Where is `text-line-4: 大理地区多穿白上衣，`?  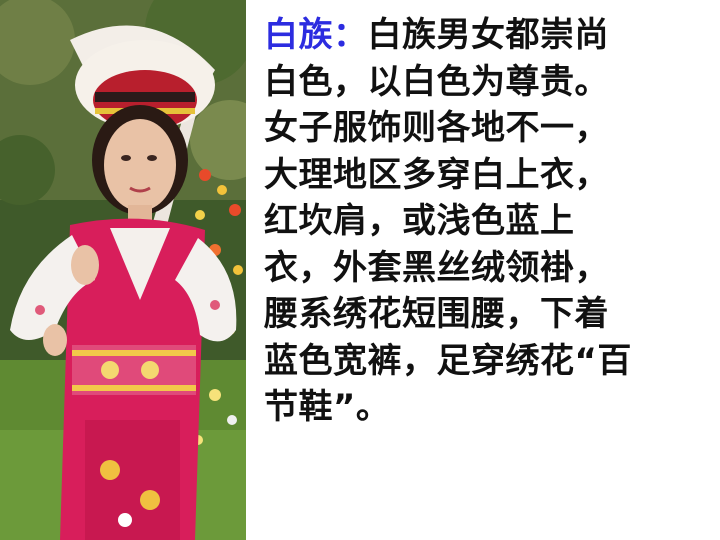
text-line-4: 大理地区多穿白上衣， is located at coordinates (436, 174).